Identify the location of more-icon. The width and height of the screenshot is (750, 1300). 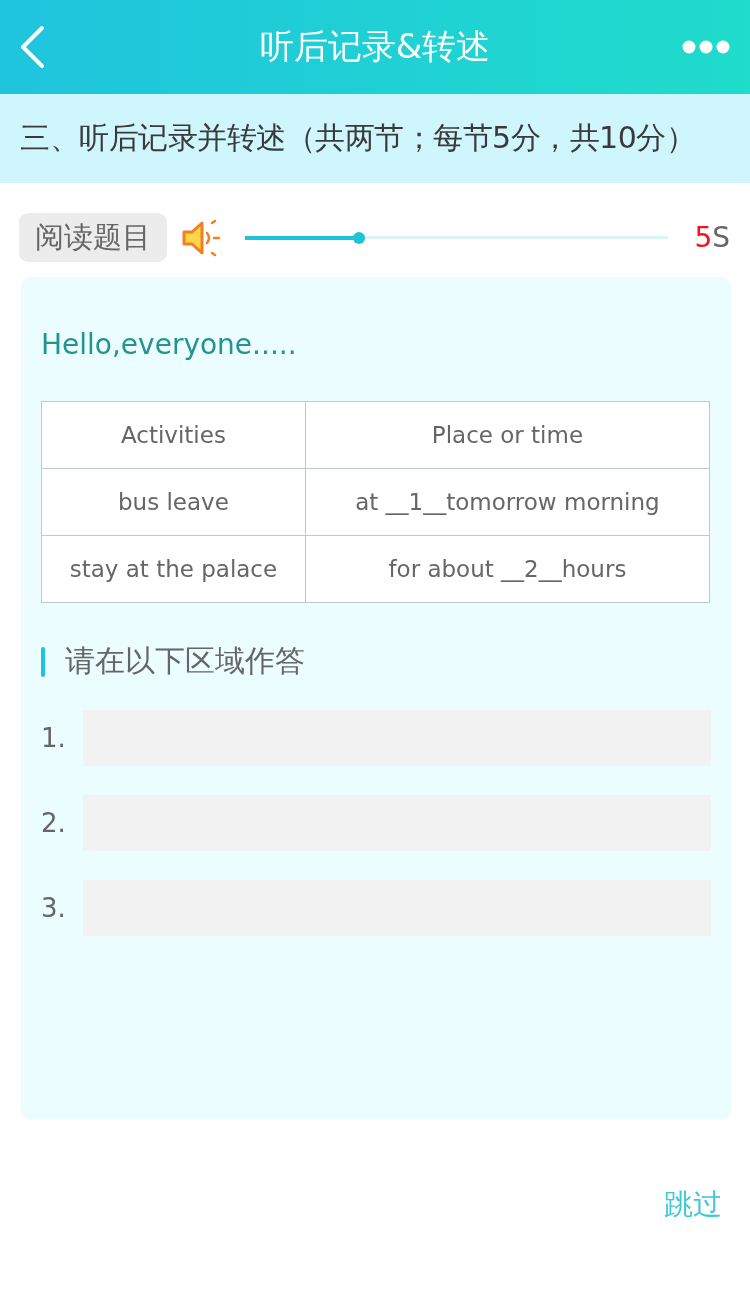
(706, 47).